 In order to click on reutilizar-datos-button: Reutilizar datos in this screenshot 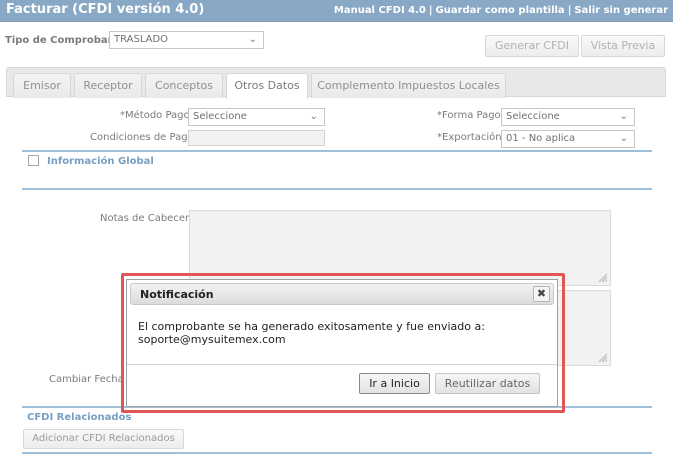, I will do `click(487, 383)`.